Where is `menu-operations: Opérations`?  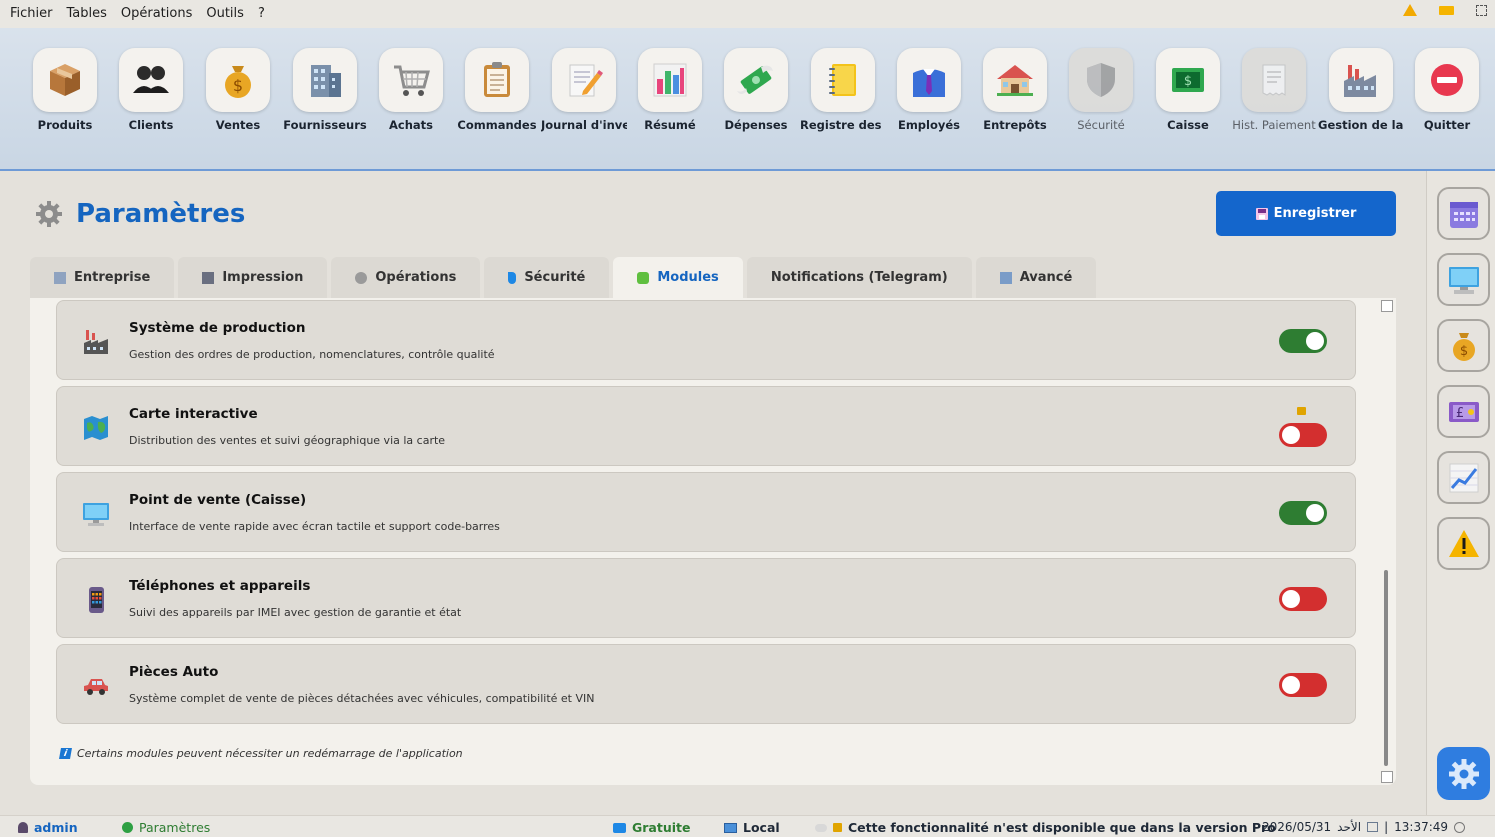
menu-operations: Opérations is located at coordinates (156, 14).